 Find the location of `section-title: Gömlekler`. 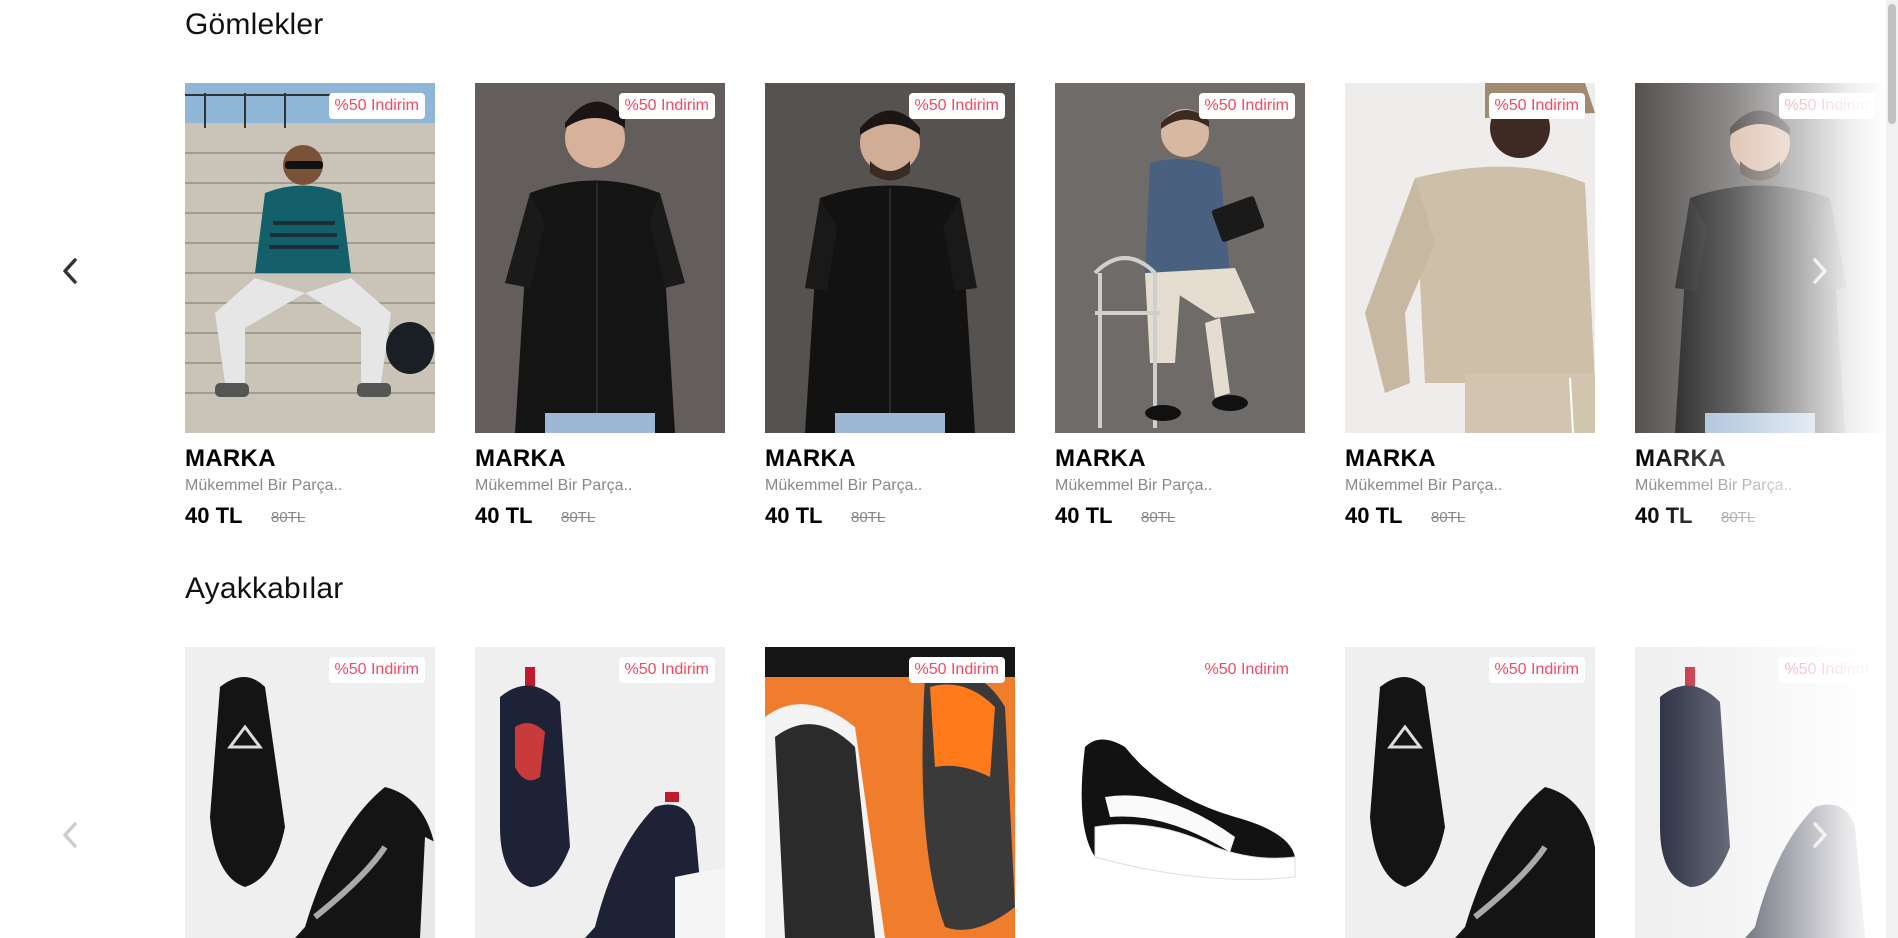

section-title: Gömlekler is located at coordinates (254, 24).